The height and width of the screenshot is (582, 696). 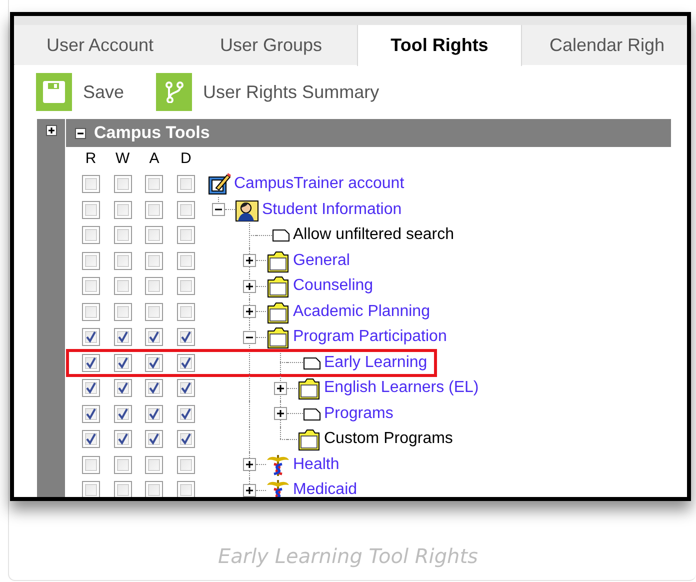 What do you see at coordinates (219, 184) in the screenshot?
I see `account-edit-icon` at bounding box center [219, 184].